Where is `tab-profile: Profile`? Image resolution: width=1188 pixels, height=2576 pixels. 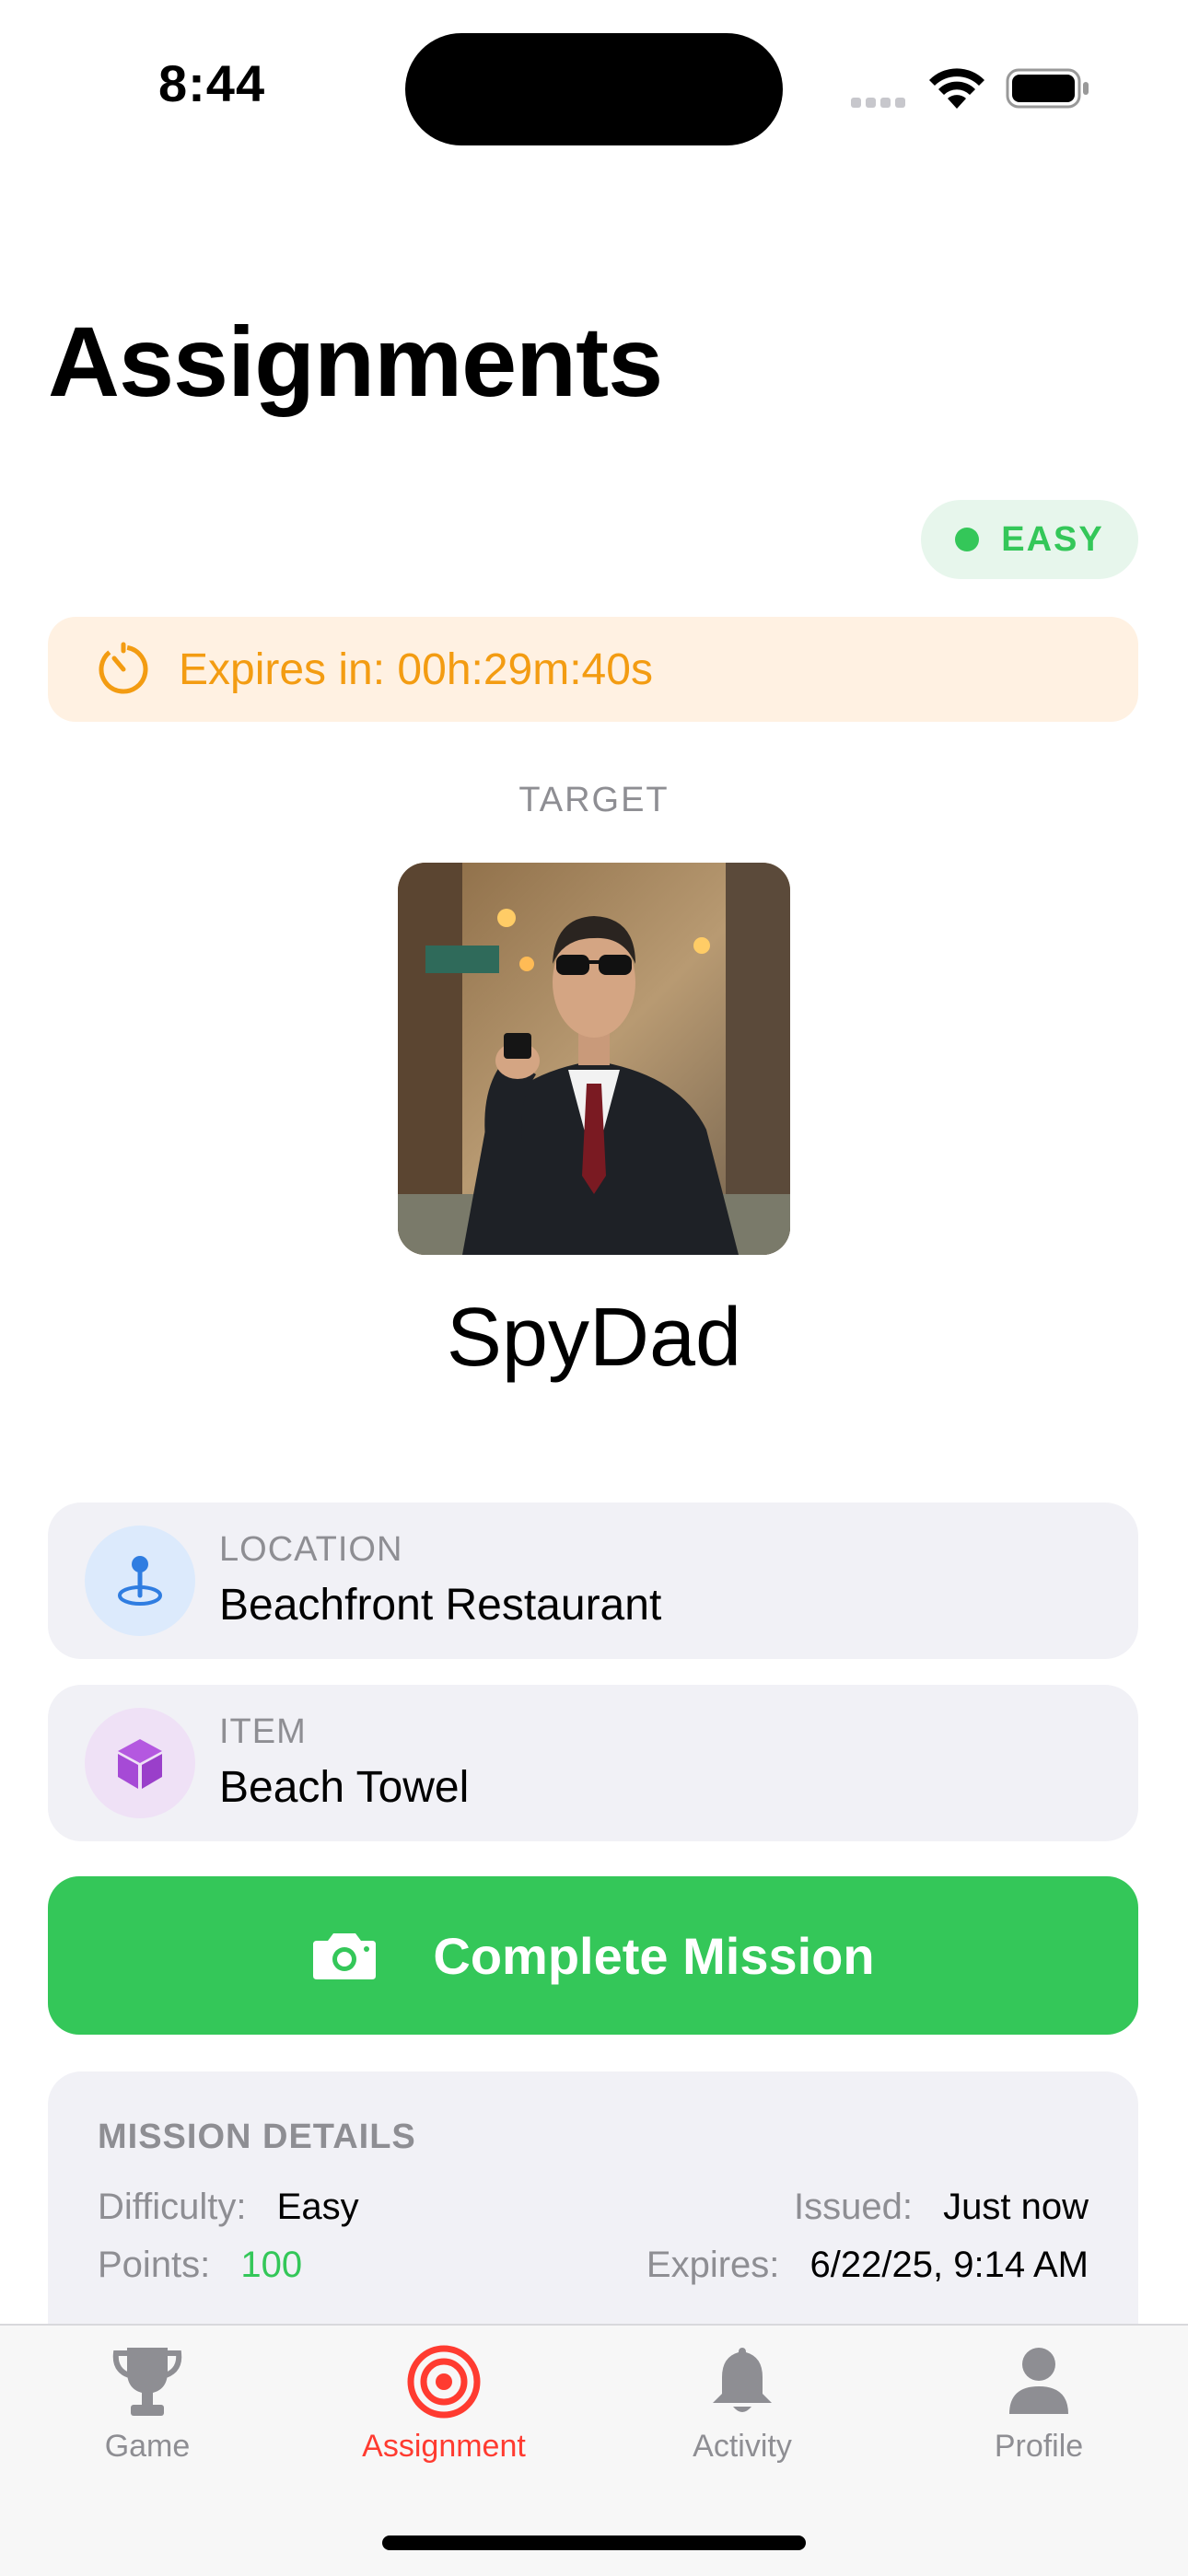
tab-profile: Profile is located at coordinates (1039, 2404).